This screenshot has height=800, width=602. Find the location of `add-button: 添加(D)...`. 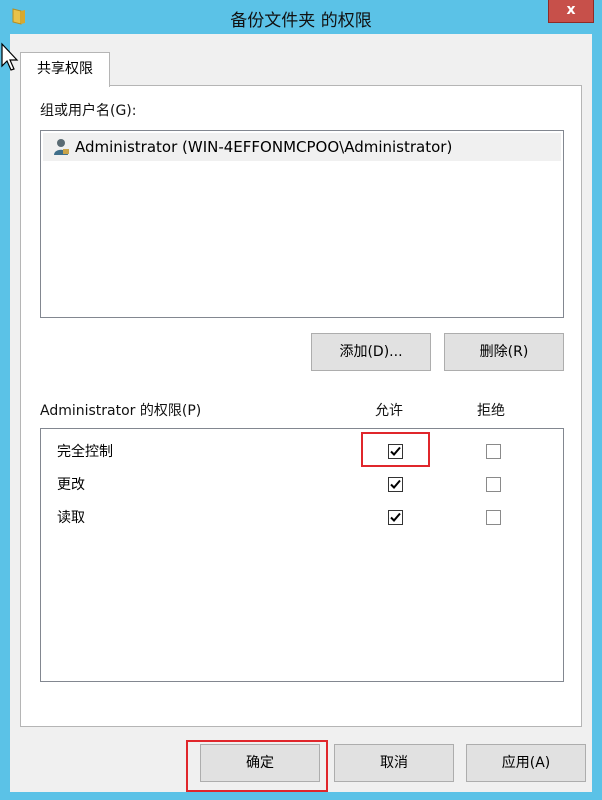

add-button: 添加(D)... is located at coordinates (371, 352).